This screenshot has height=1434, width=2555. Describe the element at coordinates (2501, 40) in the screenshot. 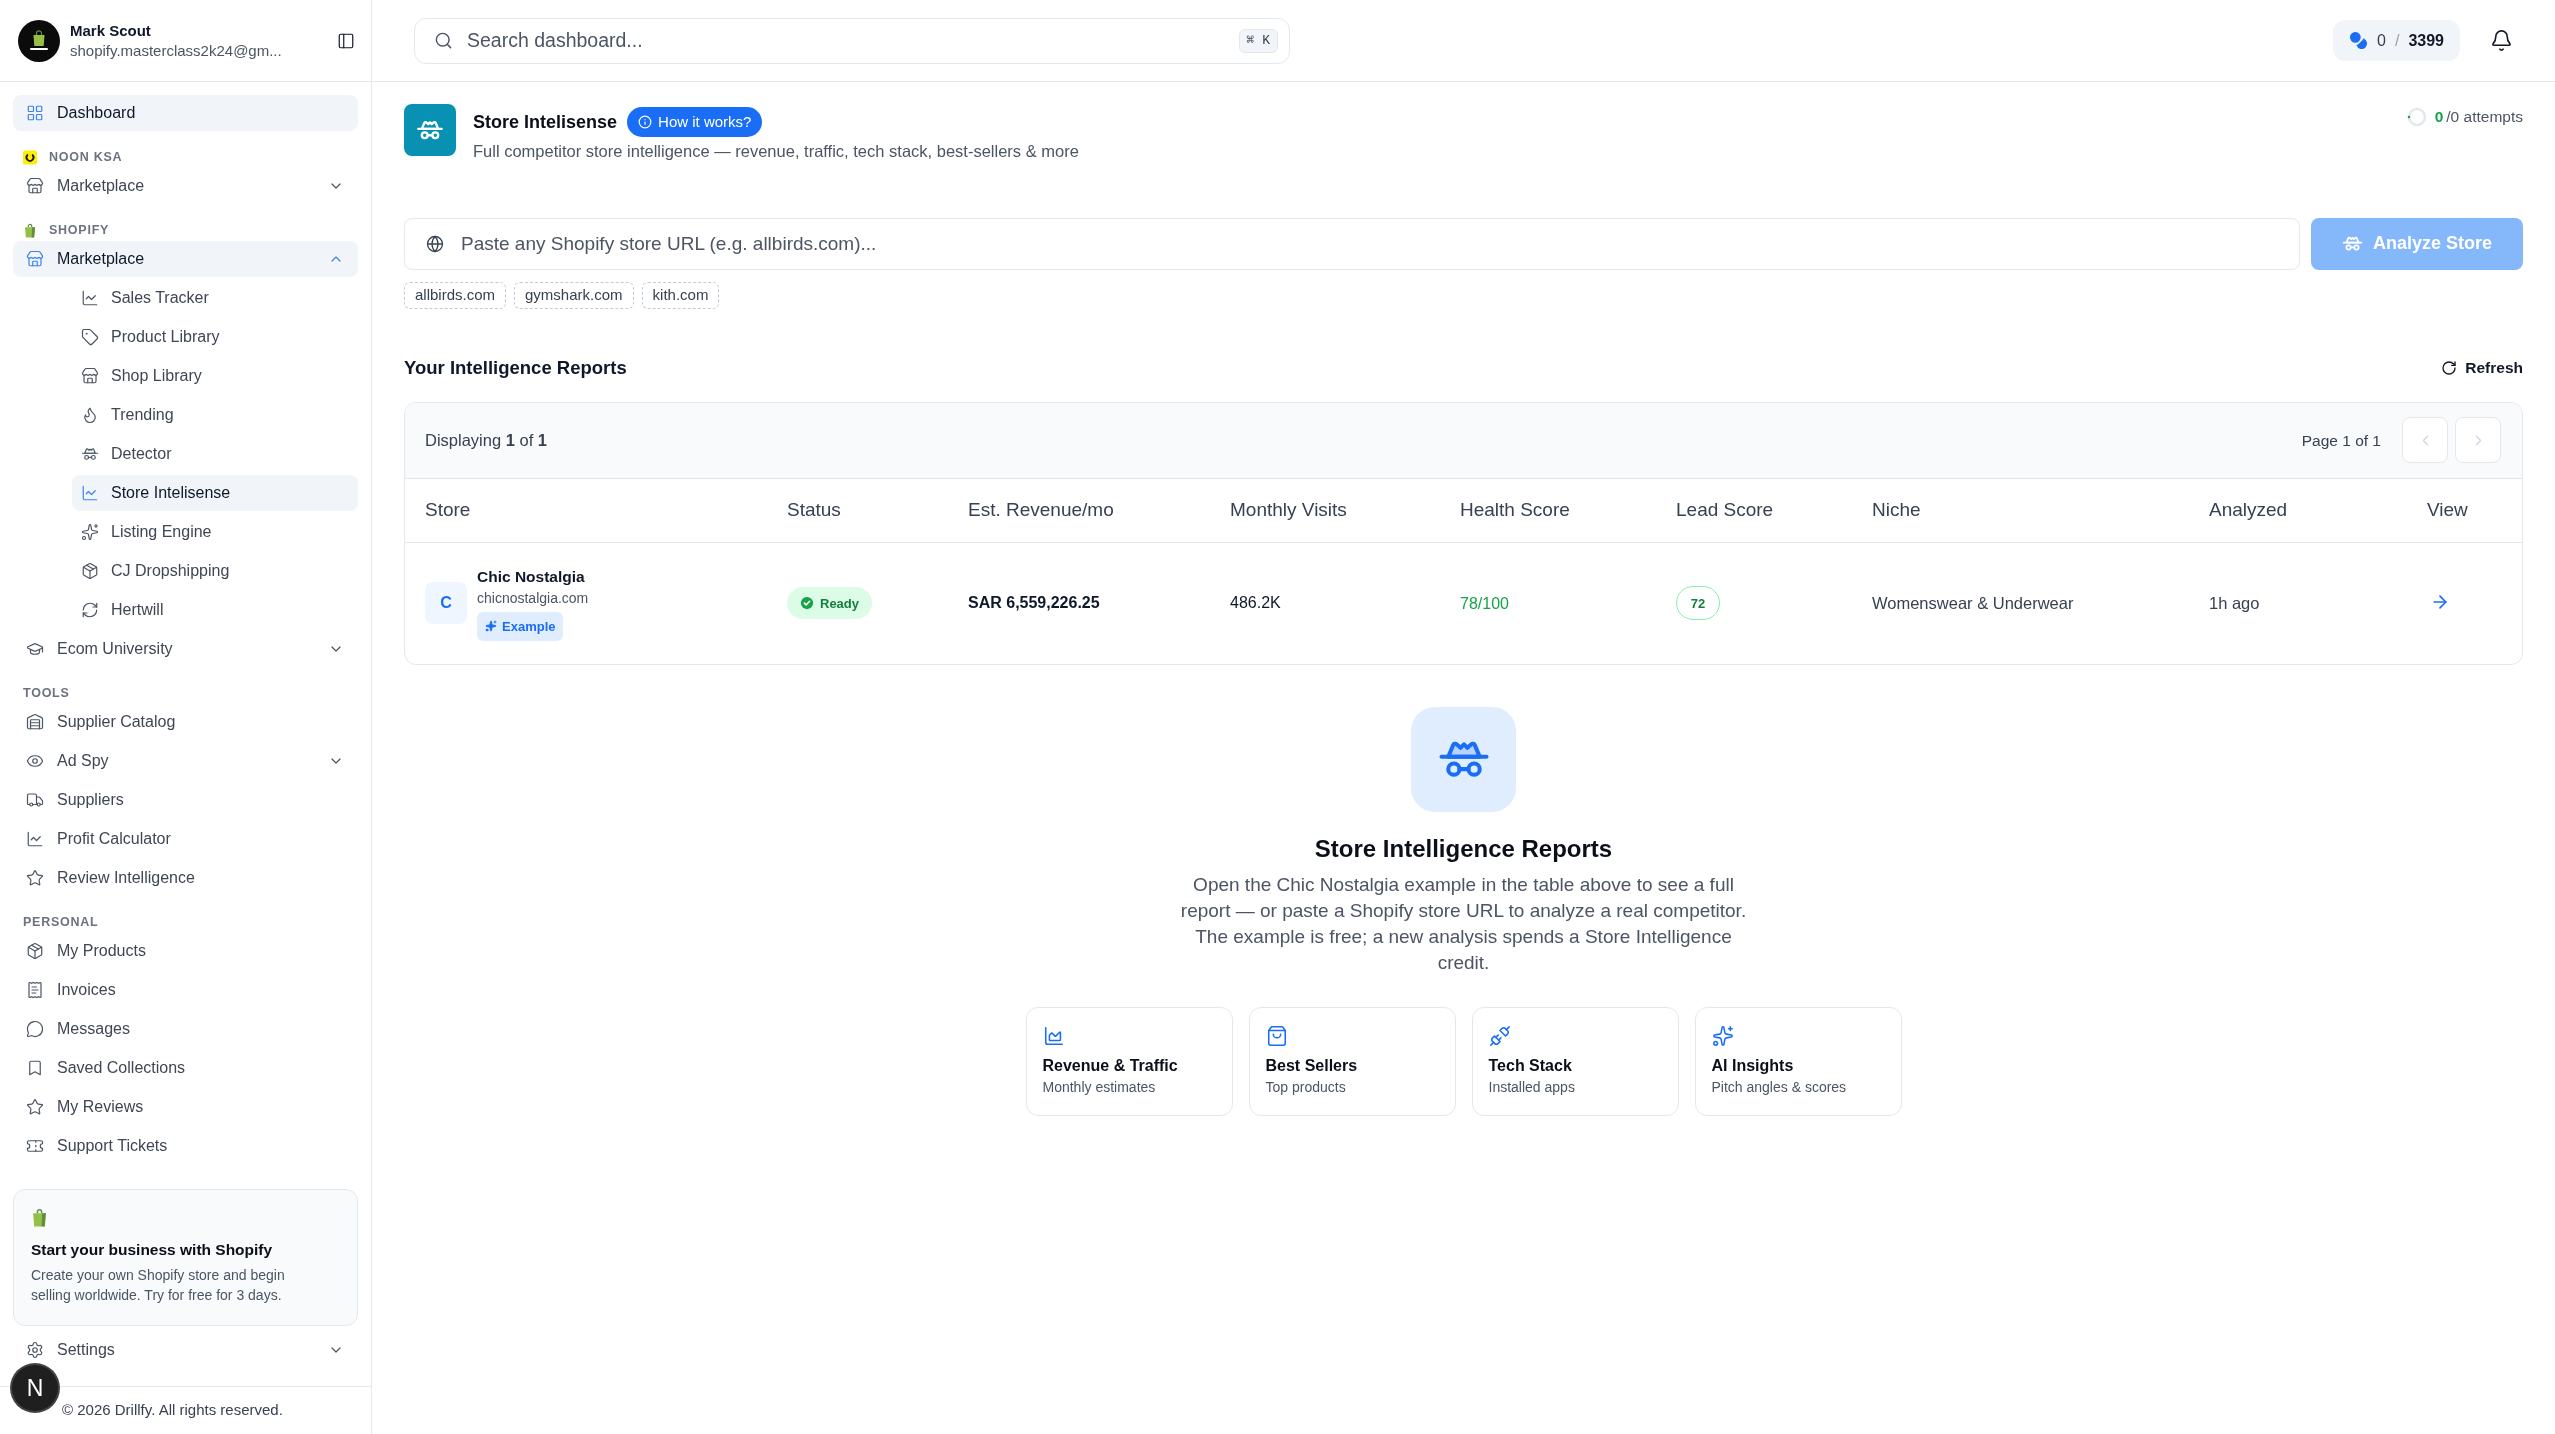

I see `bell-icon` at that location.